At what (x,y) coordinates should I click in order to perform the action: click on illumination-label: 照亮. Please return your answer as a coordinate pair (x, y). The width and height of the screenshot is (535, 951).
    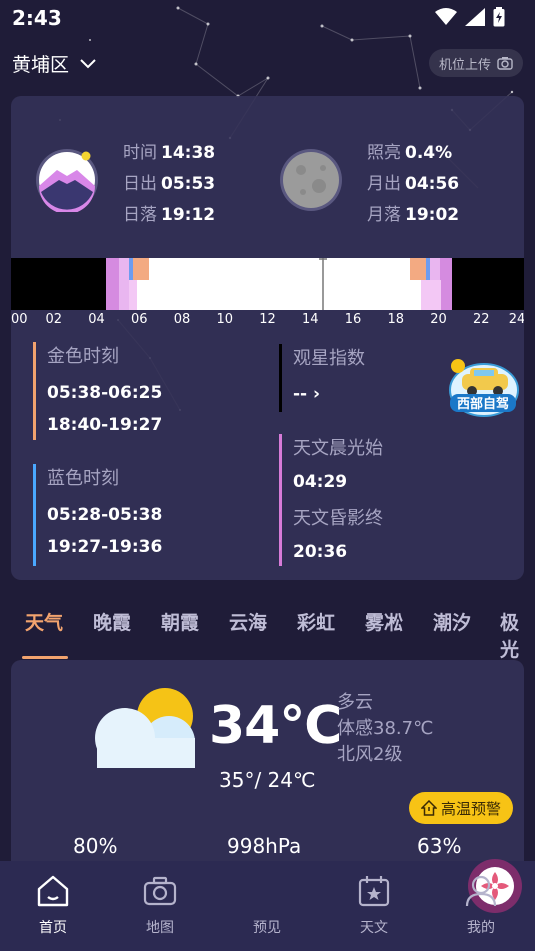
    Looking at the image, I should click on (384, 153).